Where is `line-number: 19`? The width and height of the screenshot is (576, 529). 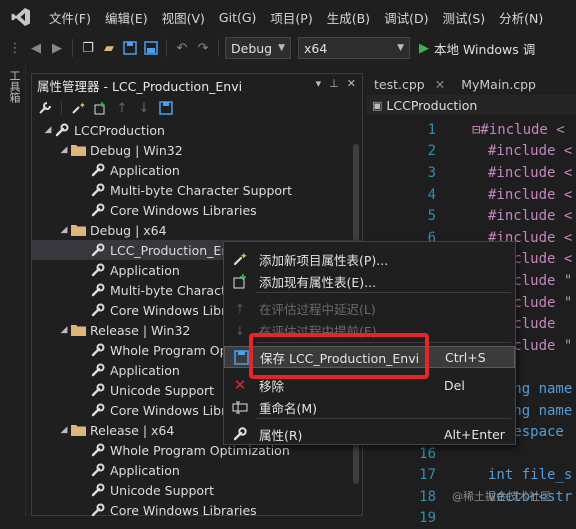 line-number: 19 is located at coordinates (427, 518).